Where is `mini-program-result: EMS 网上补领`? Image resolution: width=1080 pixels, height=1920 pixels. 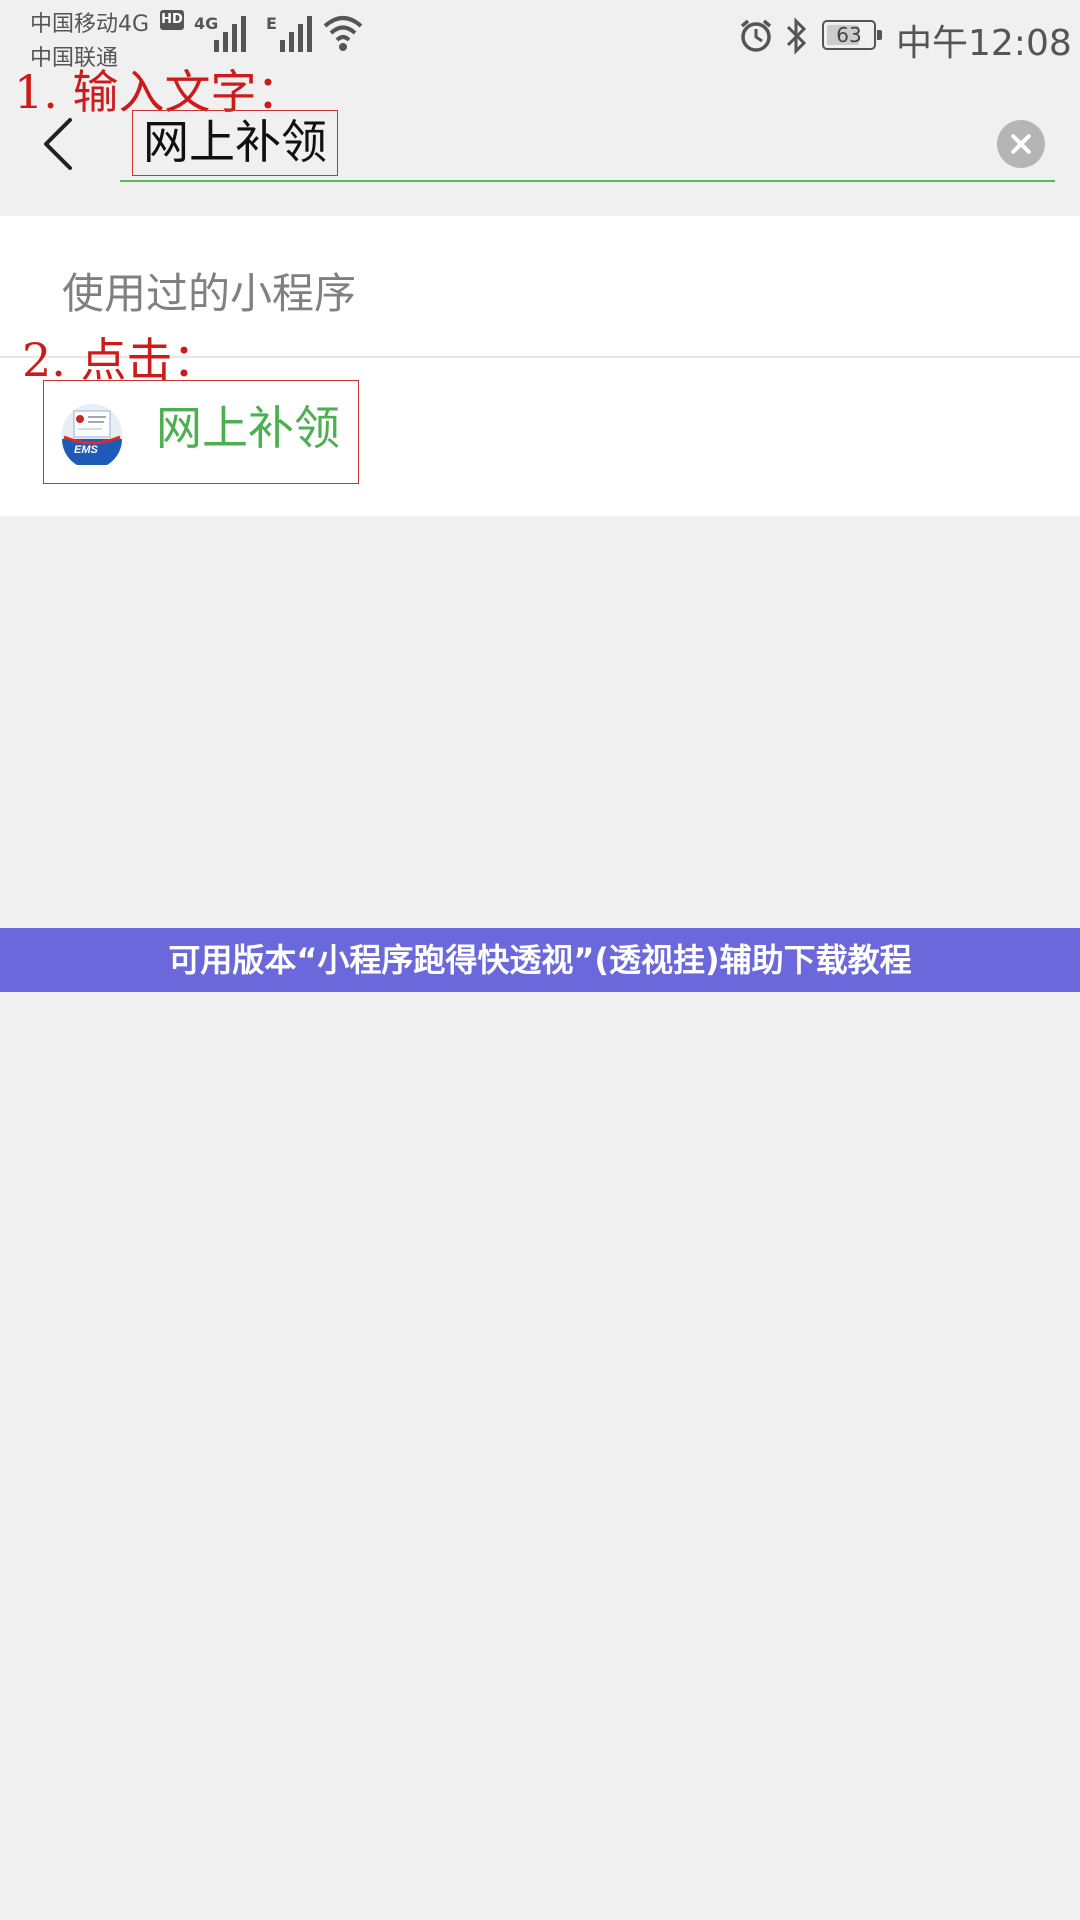 mini-program-result: EMS 网上补领 is located at coordinates (201, 432).